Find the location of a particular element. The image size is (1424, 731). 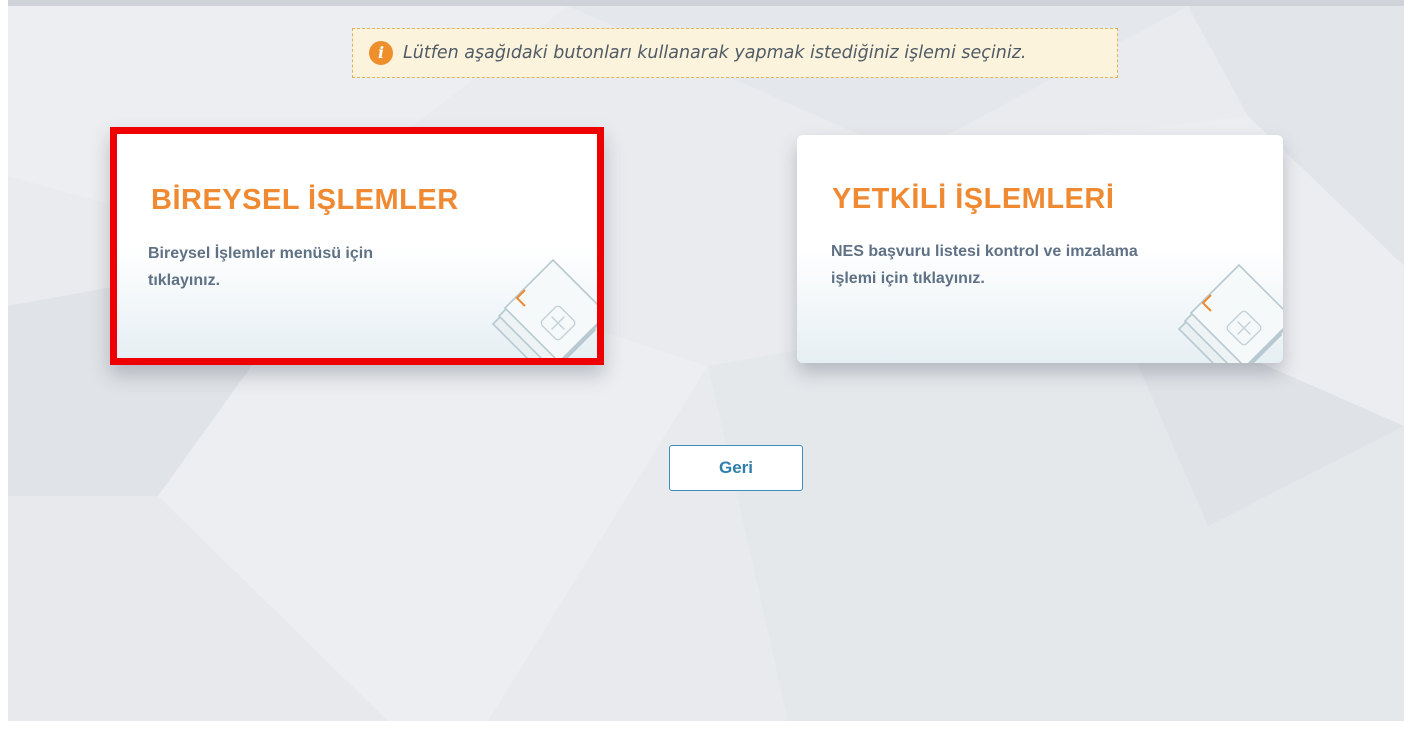

card-title: YETKİLİ İŞLEMLERİ is located at coordinates (973, 199).